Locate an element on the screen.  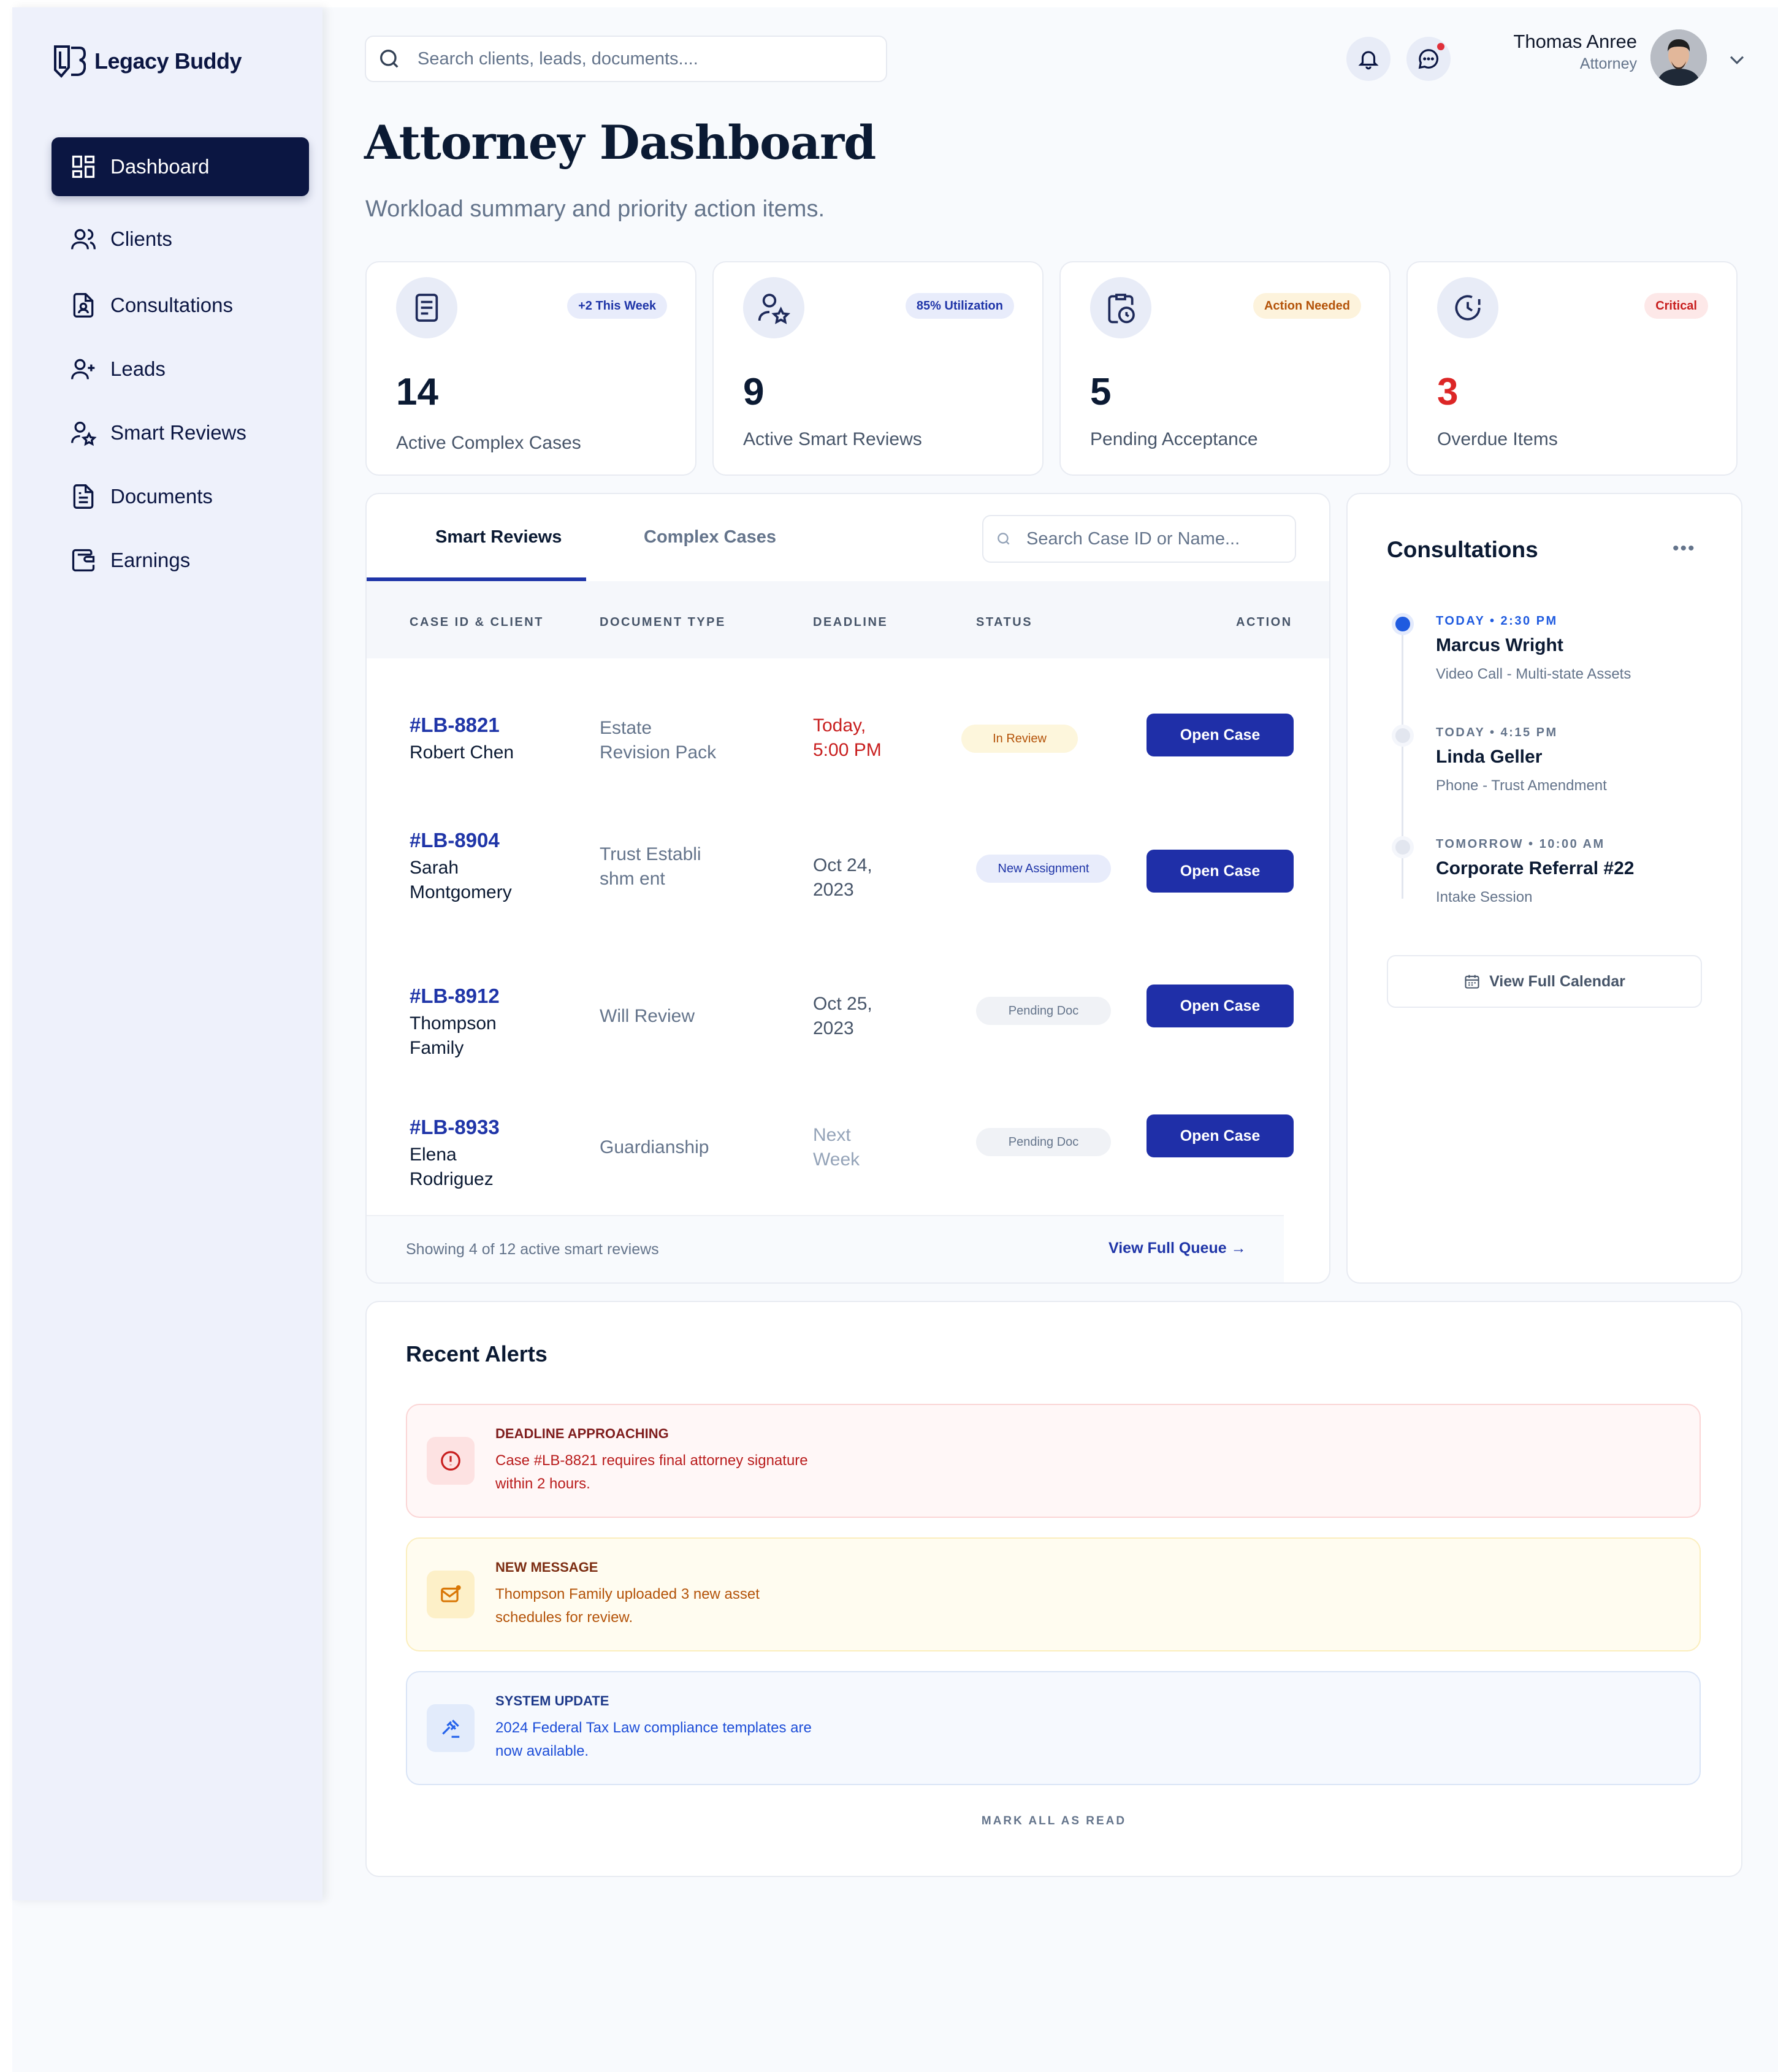
sidebar-item-label: Consultations is located at coordinates (171, 305).